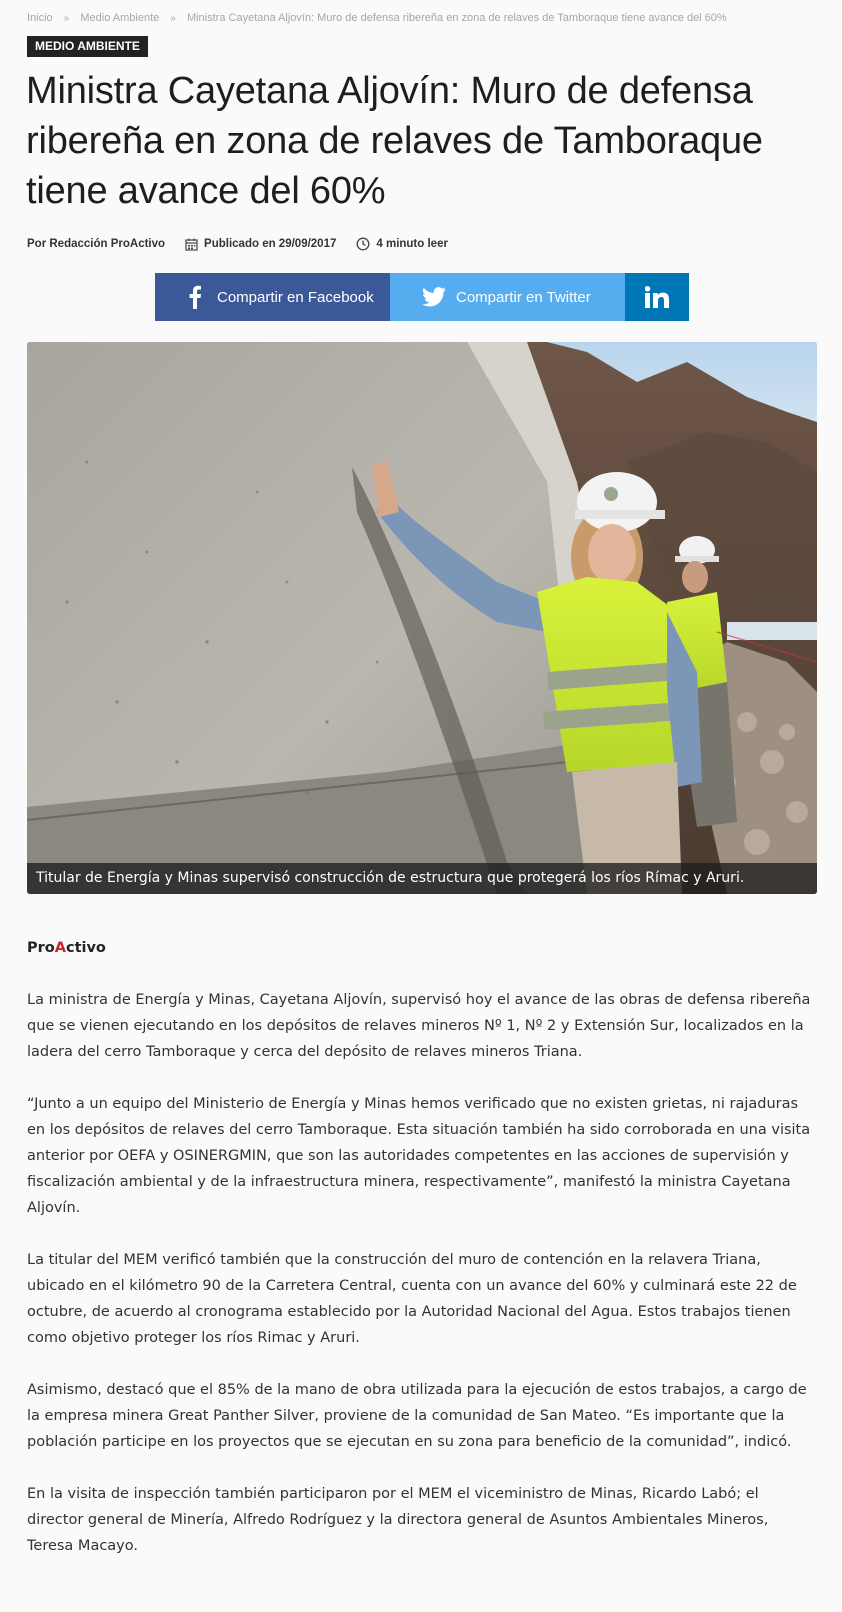 This screenshot has width=842, height=1612. I want to click on category-tag: Medio Ambiente, so click(87, 46).